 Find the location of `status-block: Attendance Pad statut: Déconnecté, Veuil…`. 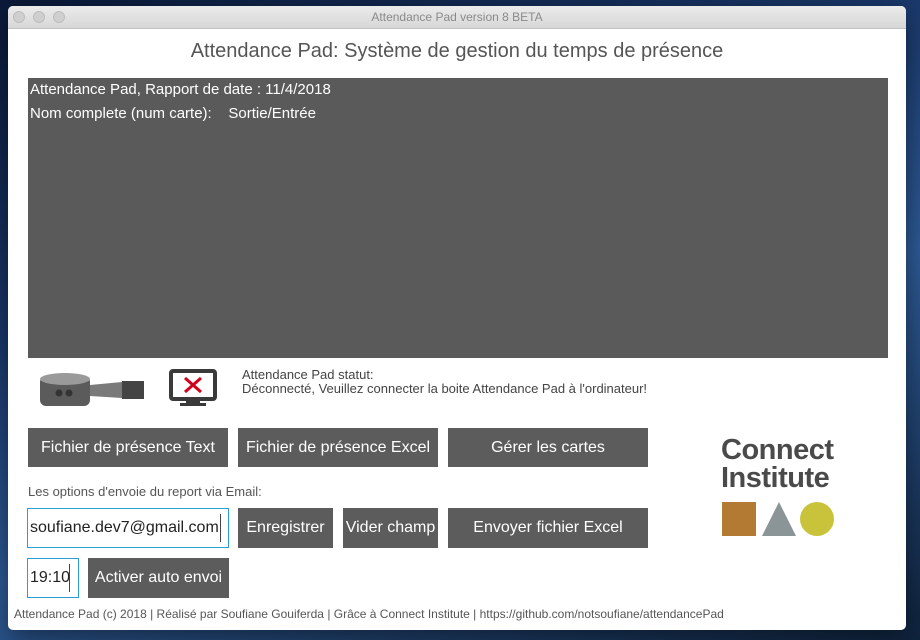

status-block: Attendance Pad statut: Déconnecté, Veuil… is located at coordinates (444, 382).